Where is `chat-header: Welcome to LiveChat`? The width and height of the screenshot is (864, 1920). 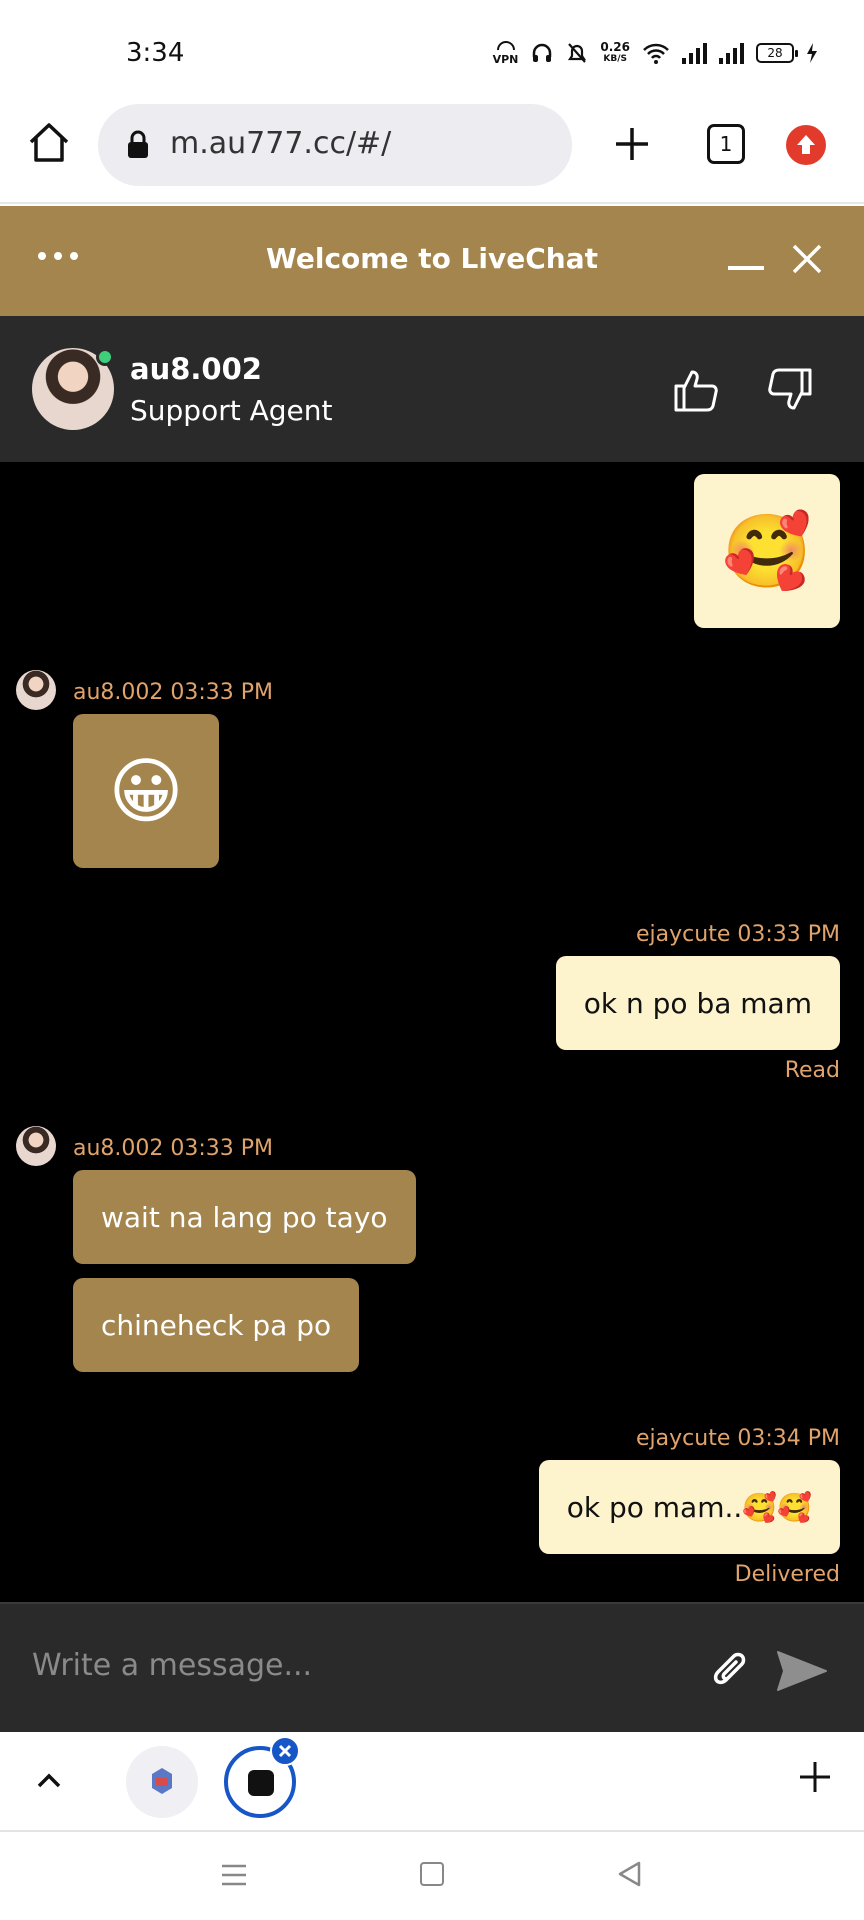
chat-header: Welcome to LiveChat is located at coordinates (432, 261).